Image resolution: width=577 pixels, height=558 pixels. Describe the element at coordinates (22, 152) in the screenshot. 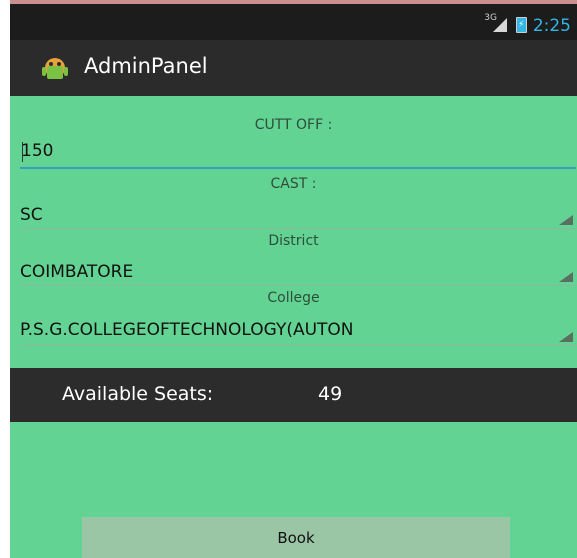

I see `text-cursor` at that location.